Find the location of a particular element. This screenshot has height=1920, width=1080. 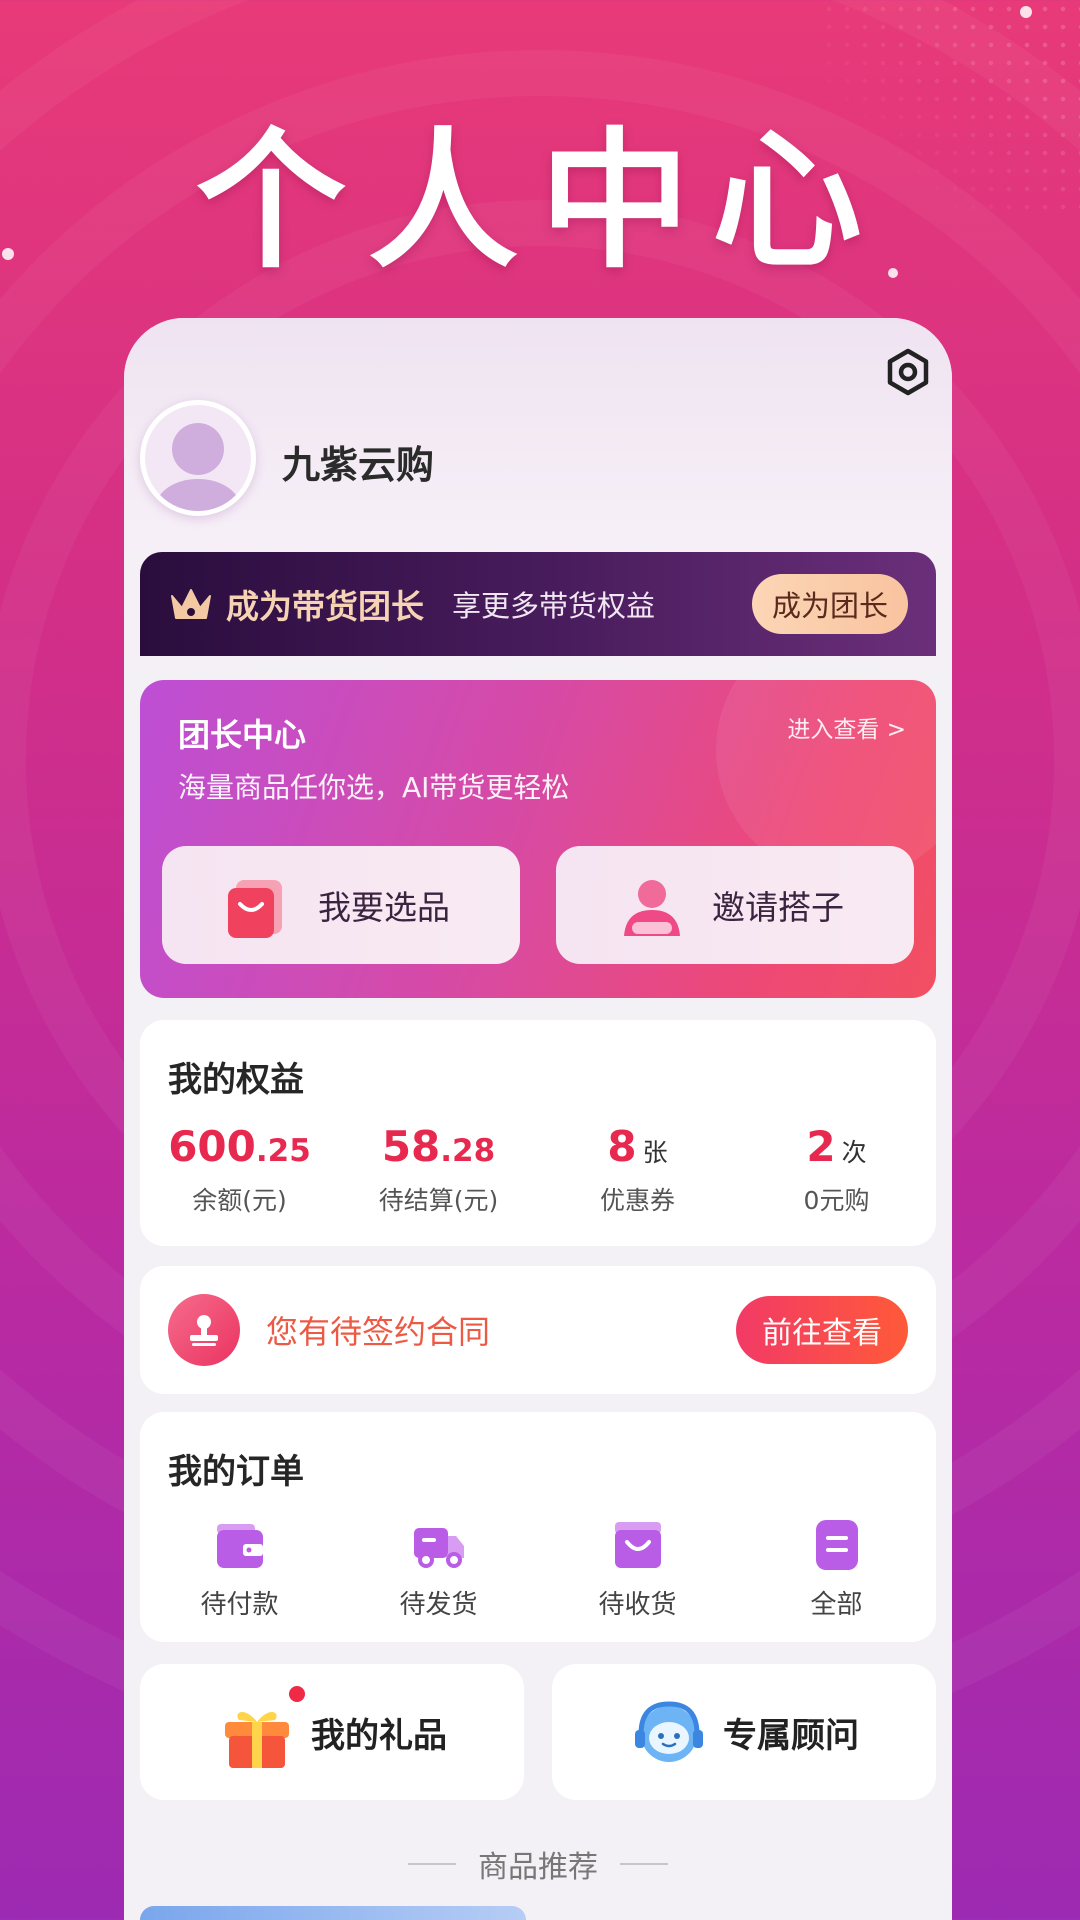

stamp-icon is located at coordinates (204, 1330).